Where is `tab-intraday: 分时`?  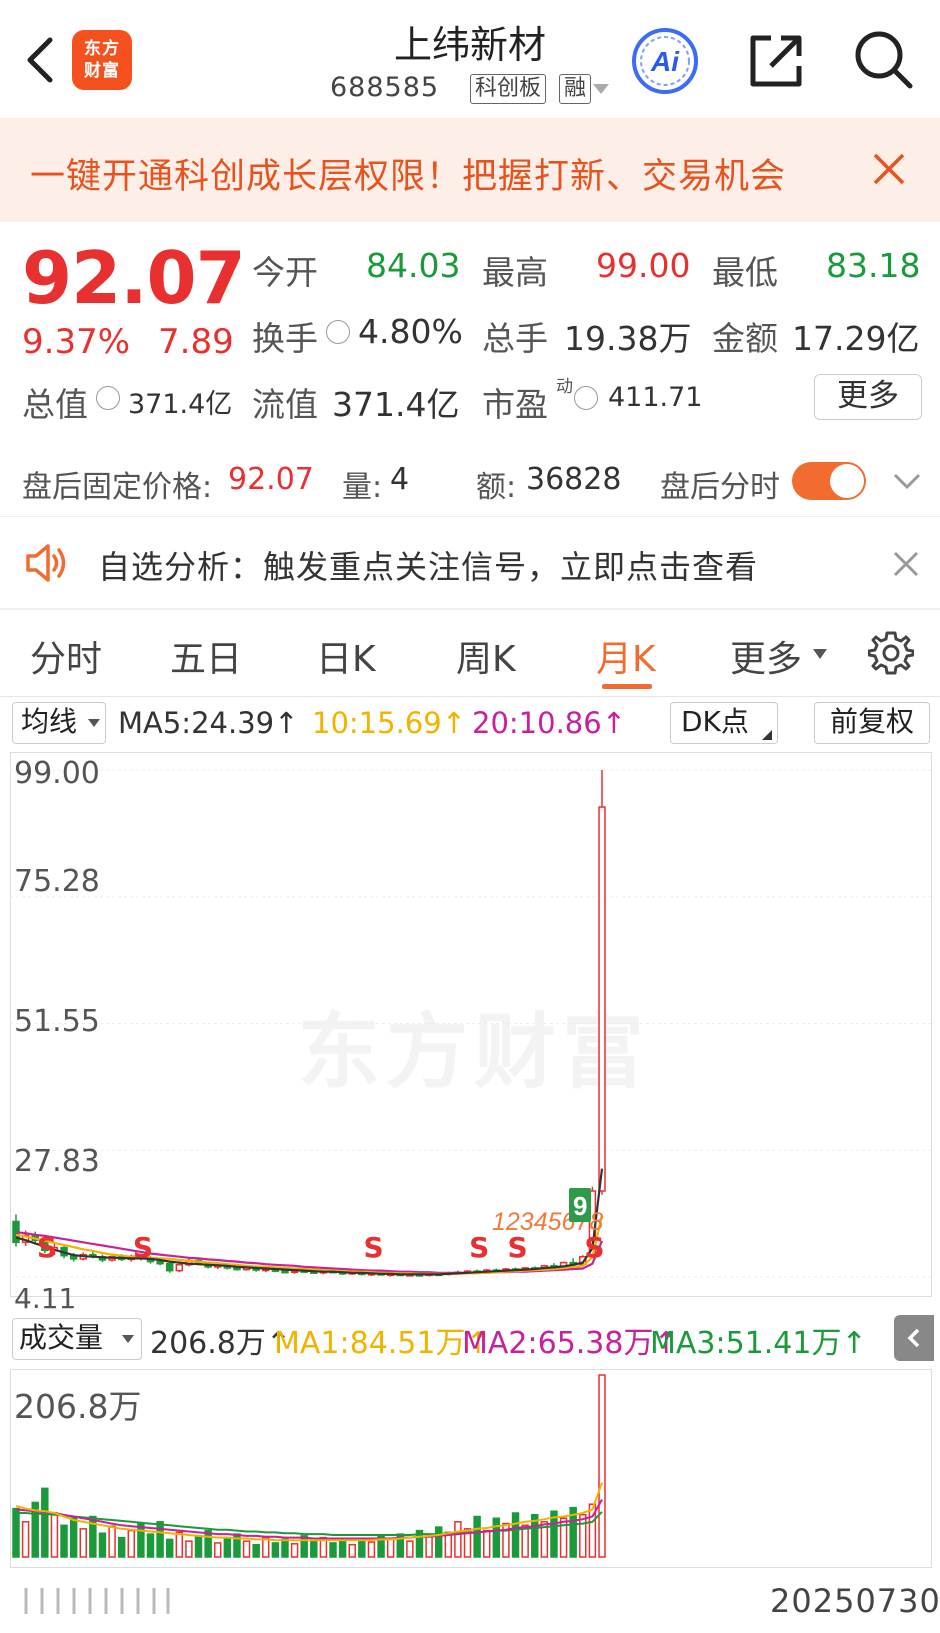
tab-intraday: 分时 is located at coordinates (66, 656).